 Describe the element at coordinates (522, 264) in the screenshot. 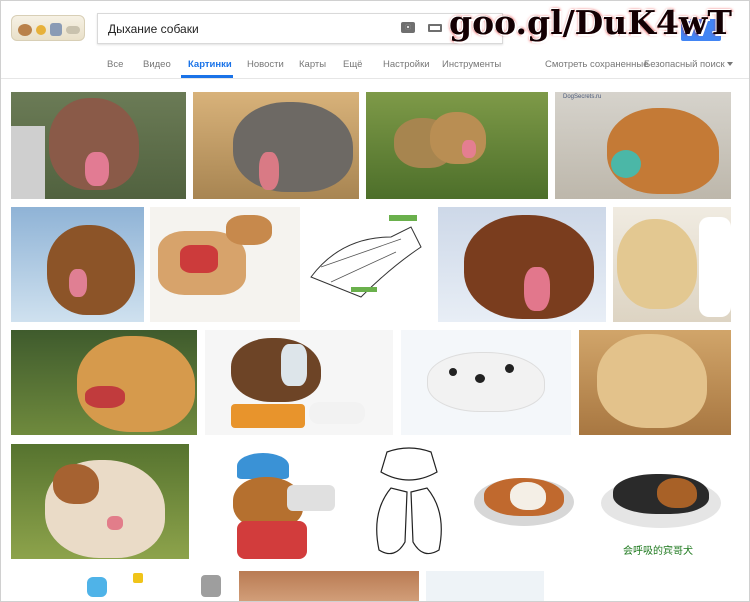

I see `image-result-basset-hound` at that location.